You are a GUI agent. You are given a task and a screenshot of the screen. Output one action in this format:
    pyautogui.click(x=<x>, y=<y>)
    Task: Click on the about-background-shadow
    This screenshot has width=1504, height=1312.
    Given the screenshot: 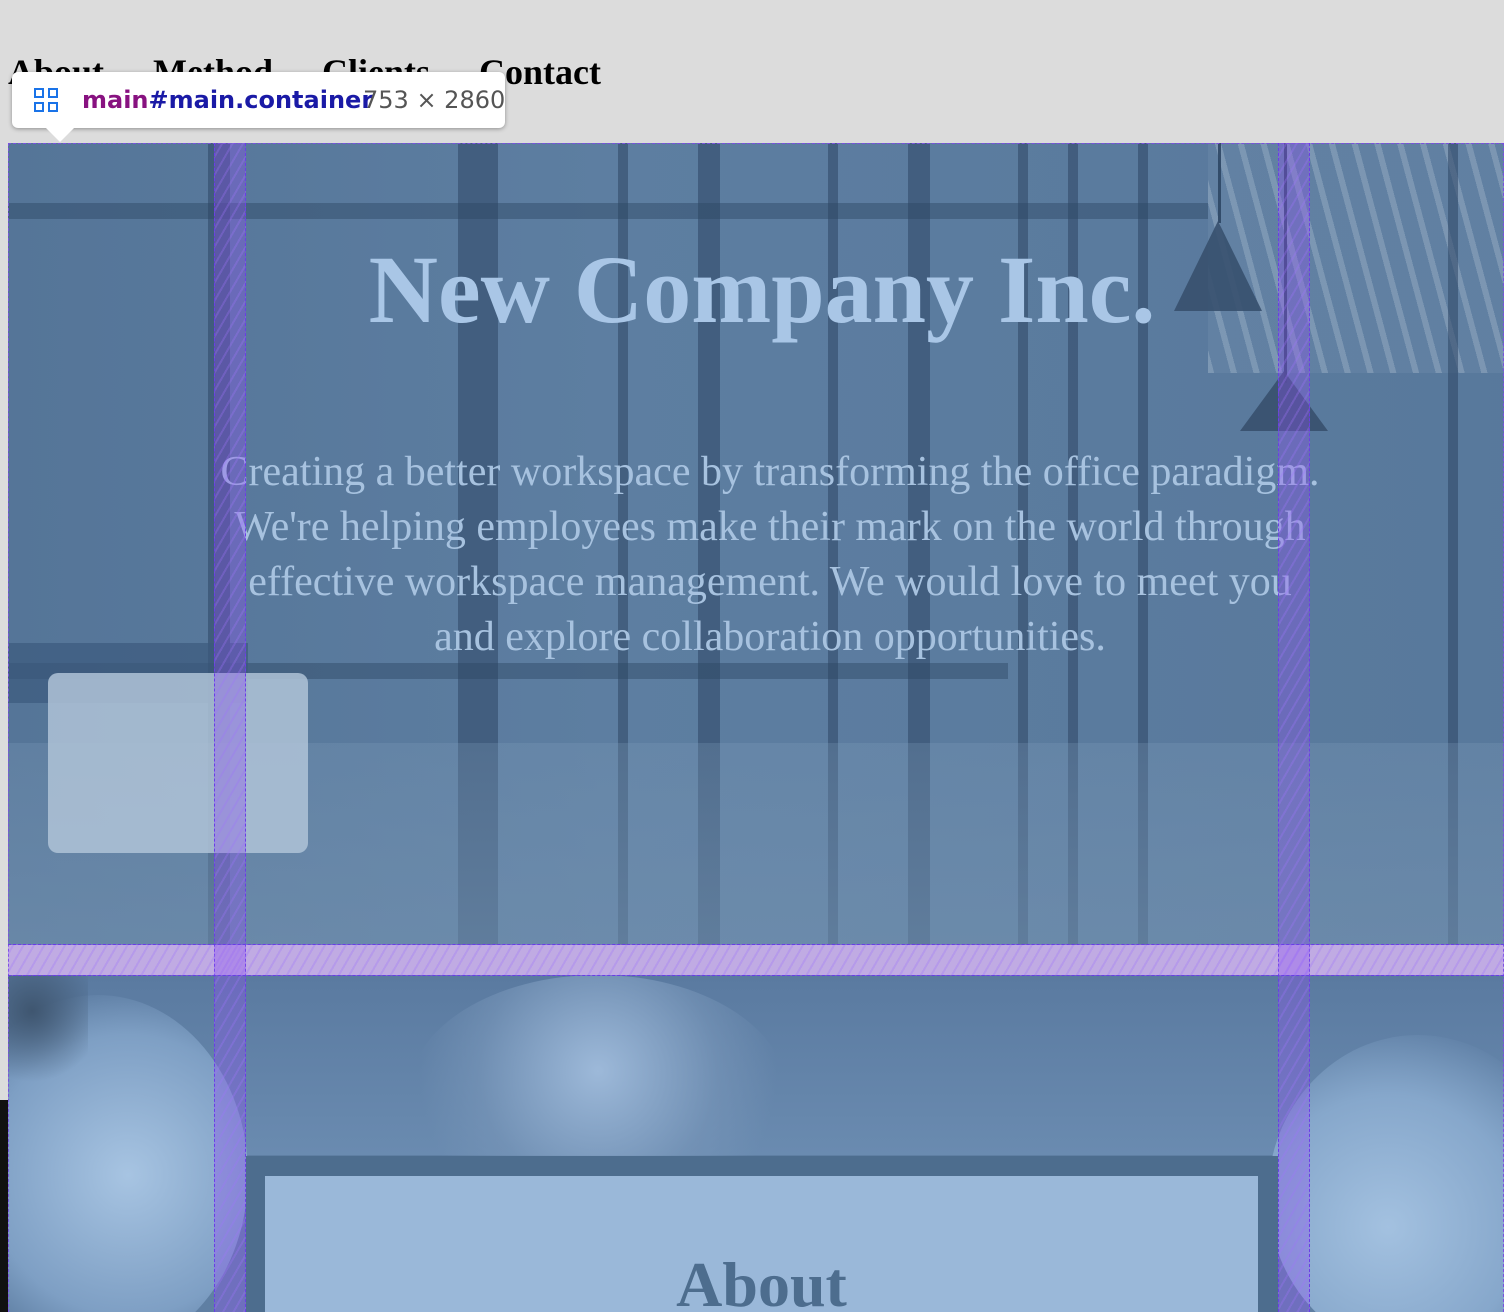 What is the action you would take?
    pyautogui.click(x=48, y=1035)
    